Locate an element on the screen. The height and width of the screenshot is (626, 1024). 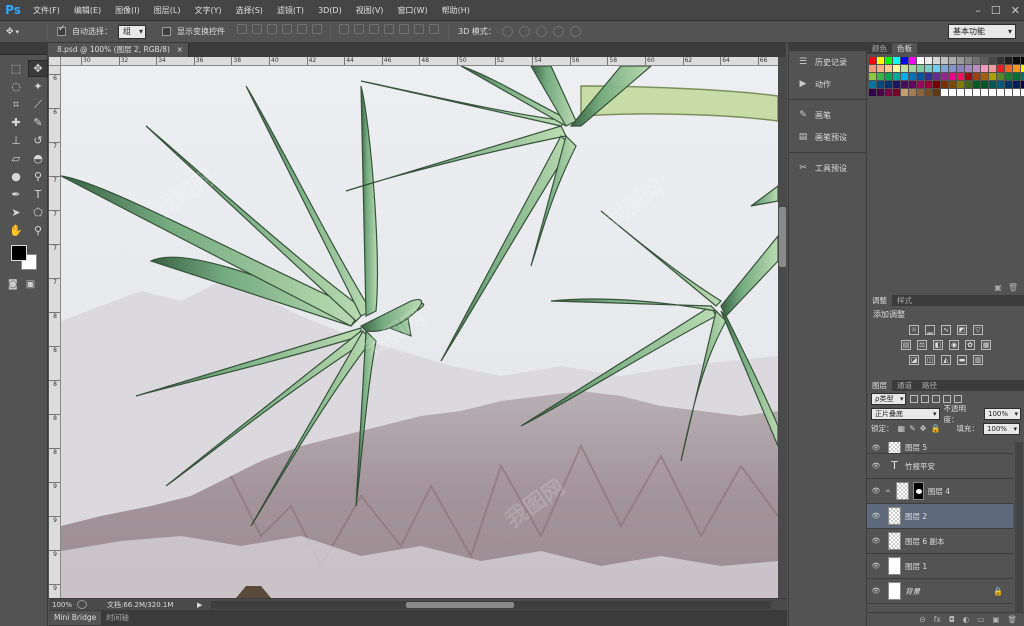
dock-header is located at coordinates (827, 47).